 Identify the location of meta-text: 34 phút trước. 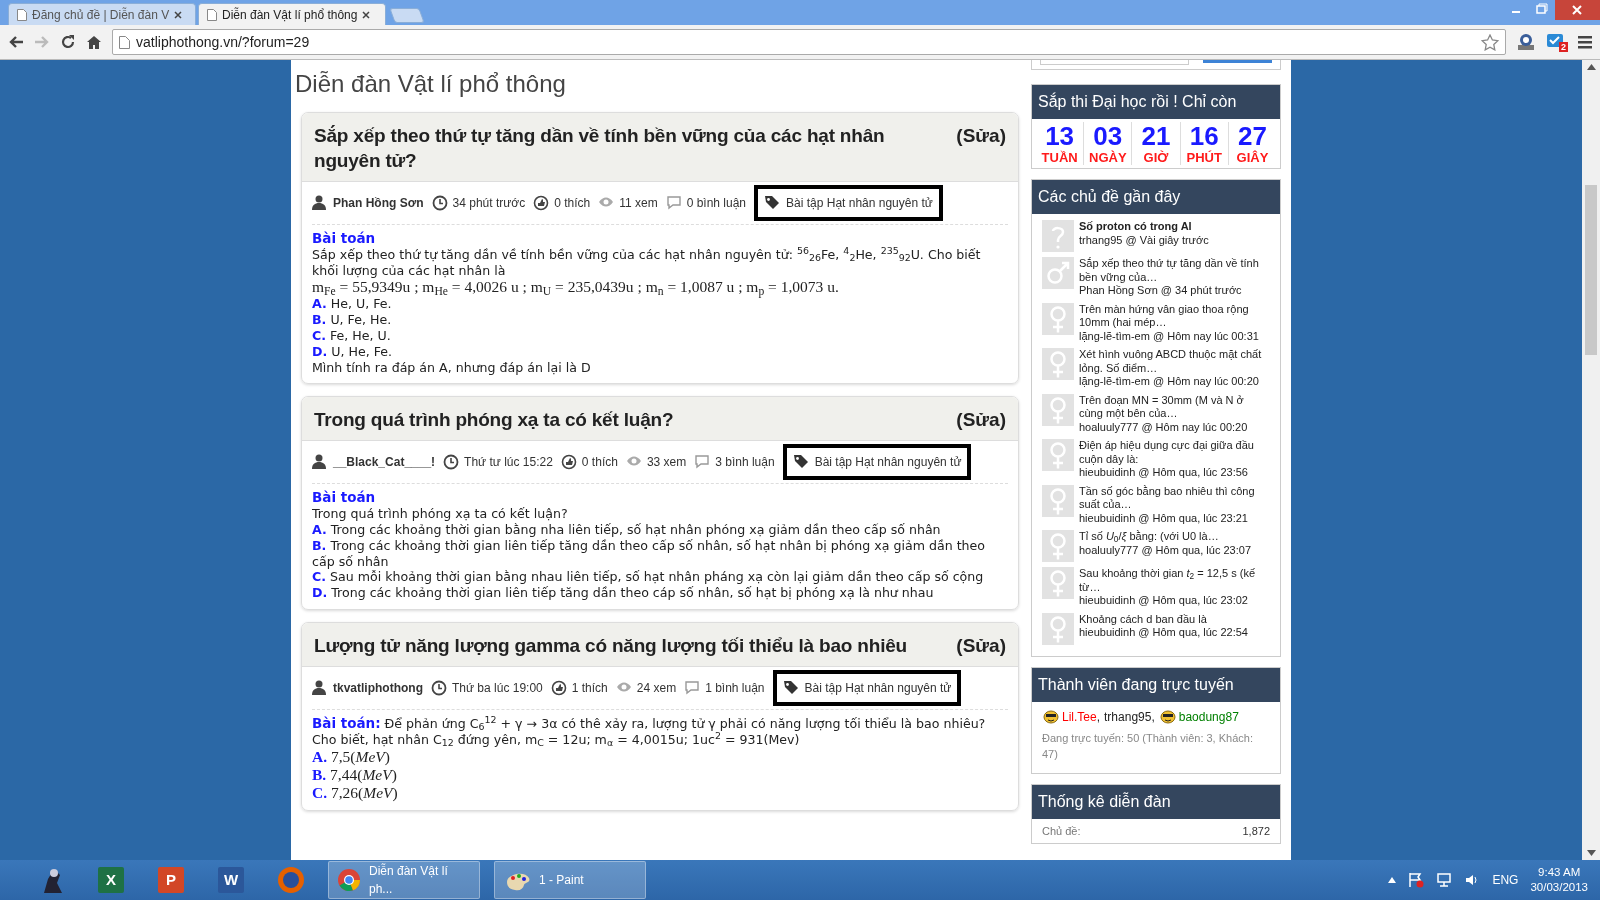
(489, 203).